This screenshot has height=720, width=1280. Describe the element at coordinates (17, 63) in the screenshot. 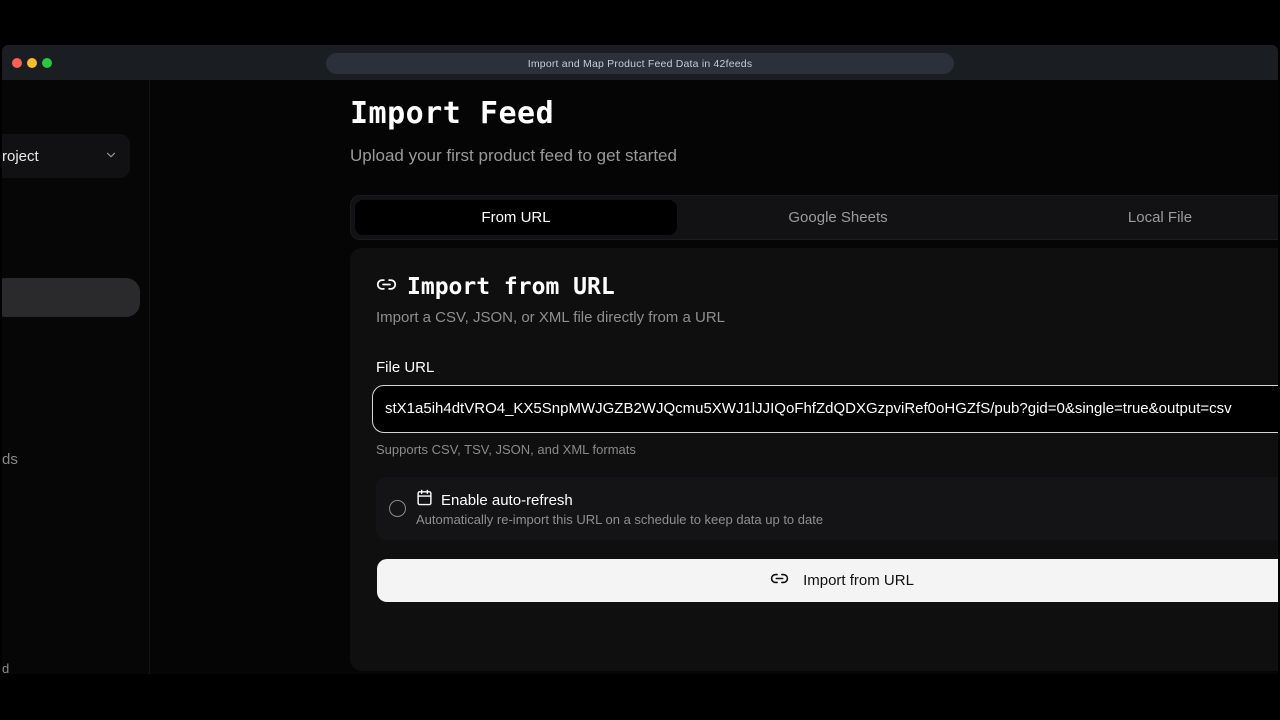

I see `close-window-button` at that location.